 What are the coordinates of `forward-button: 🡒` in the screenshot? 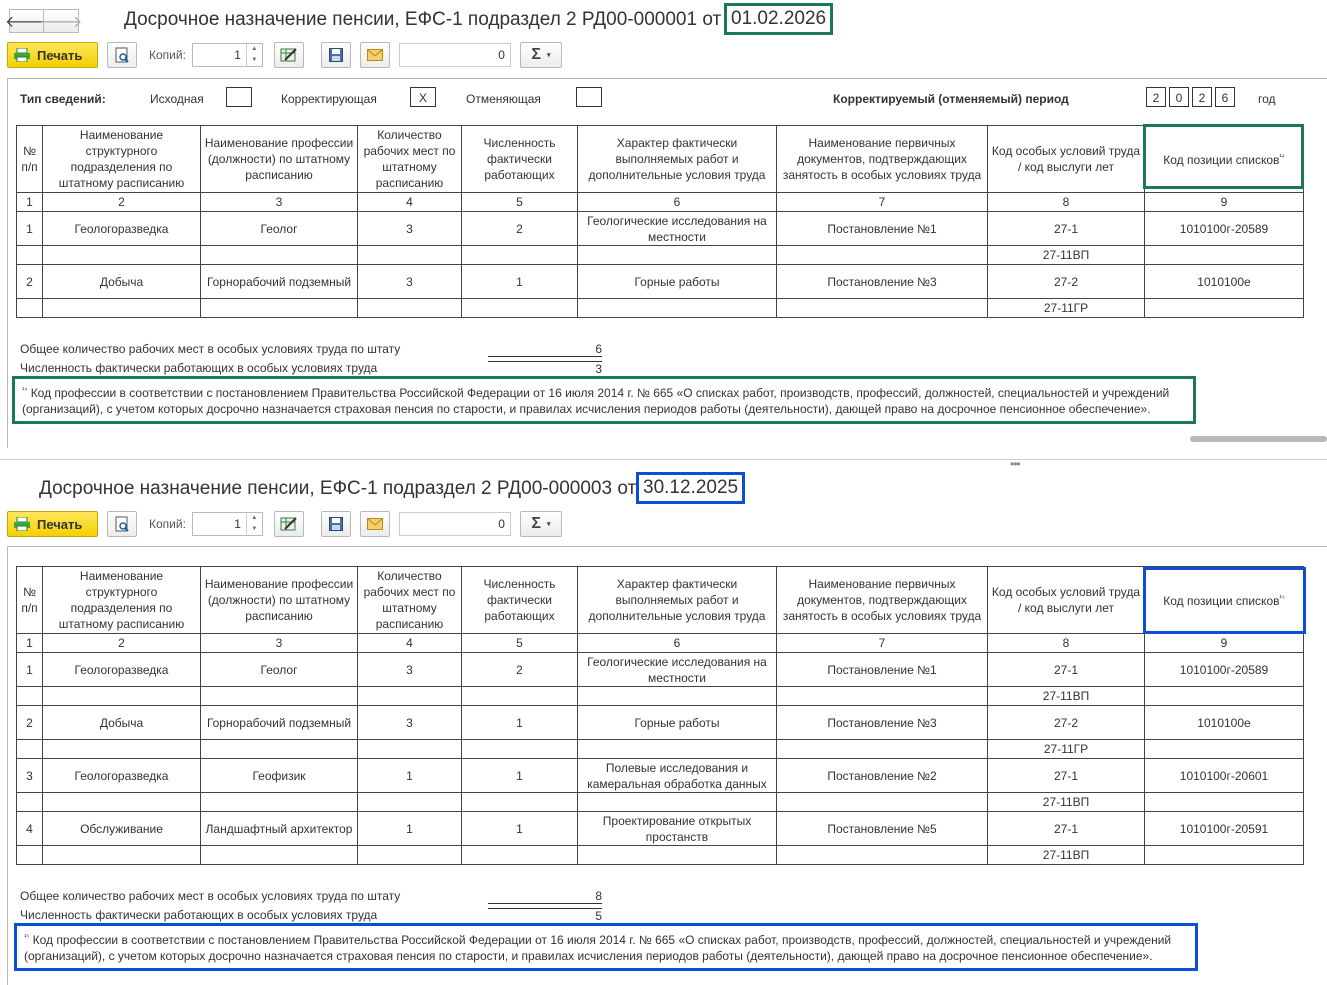 It's located at (61, 21).